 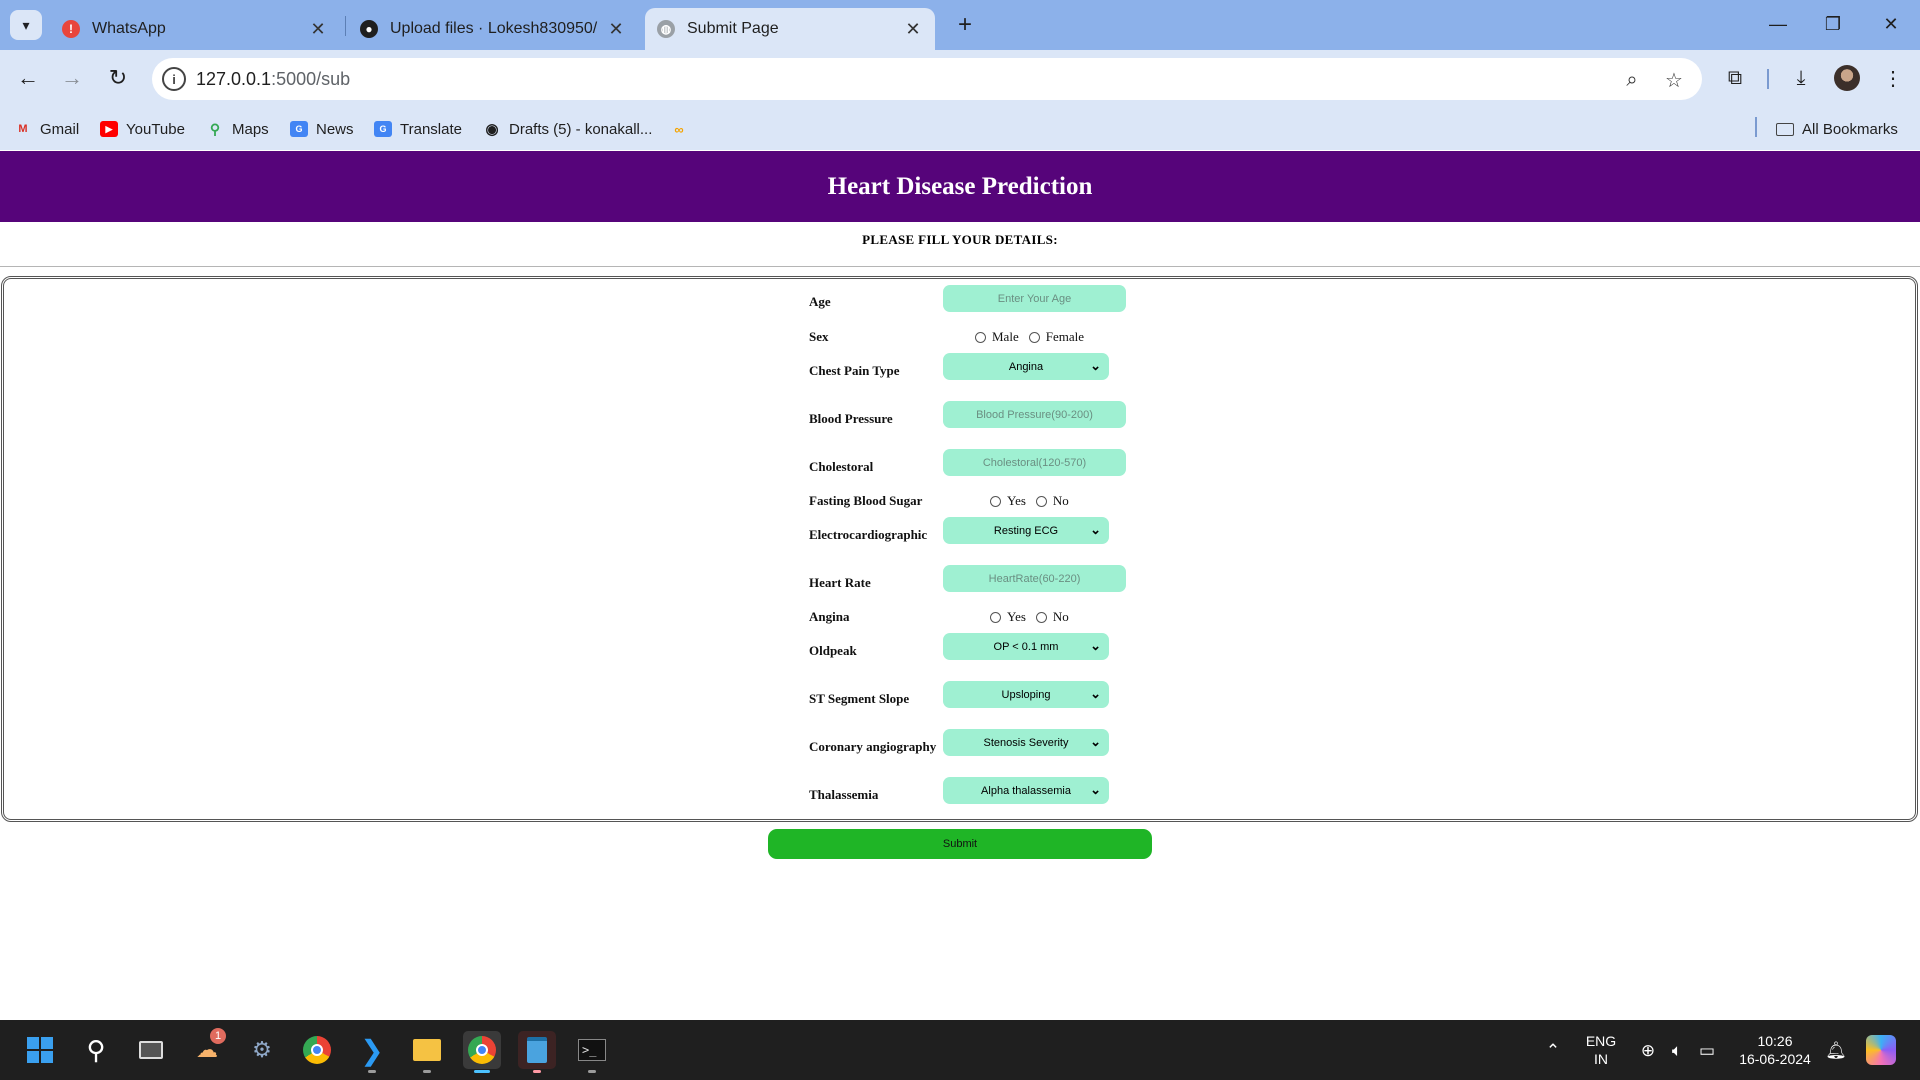 I want to click on back-arrow-icon: ←, so click(x=28, y=78).